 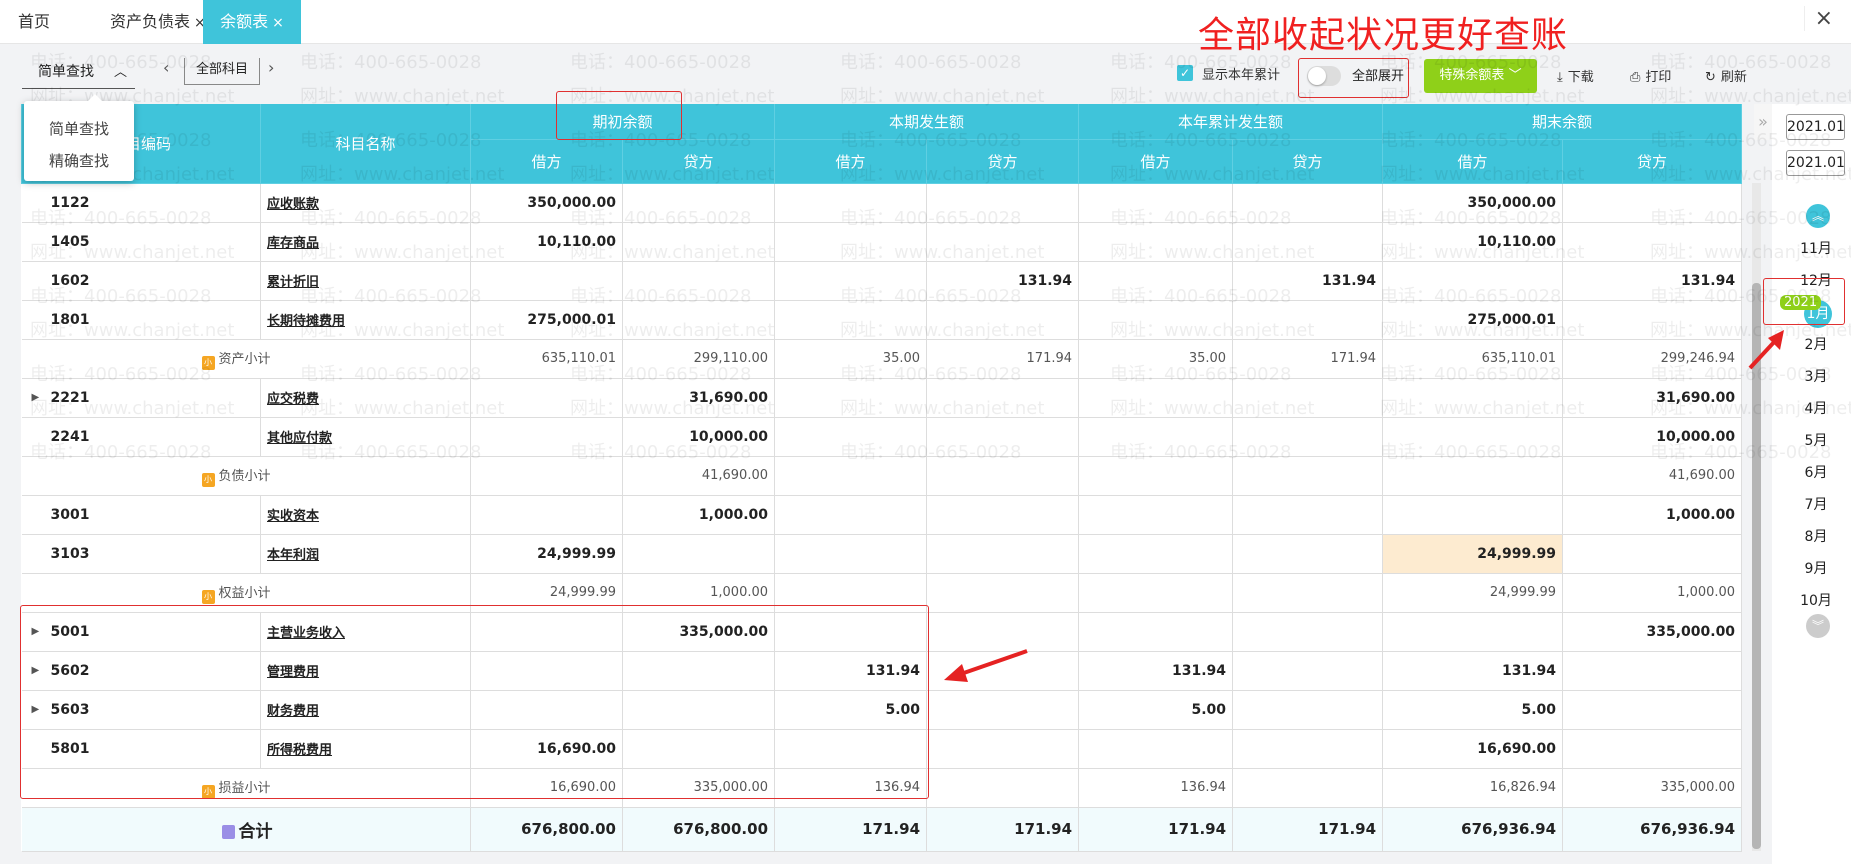 I want to click on account-name-link: 应收账款, so click(x=365, y=203).